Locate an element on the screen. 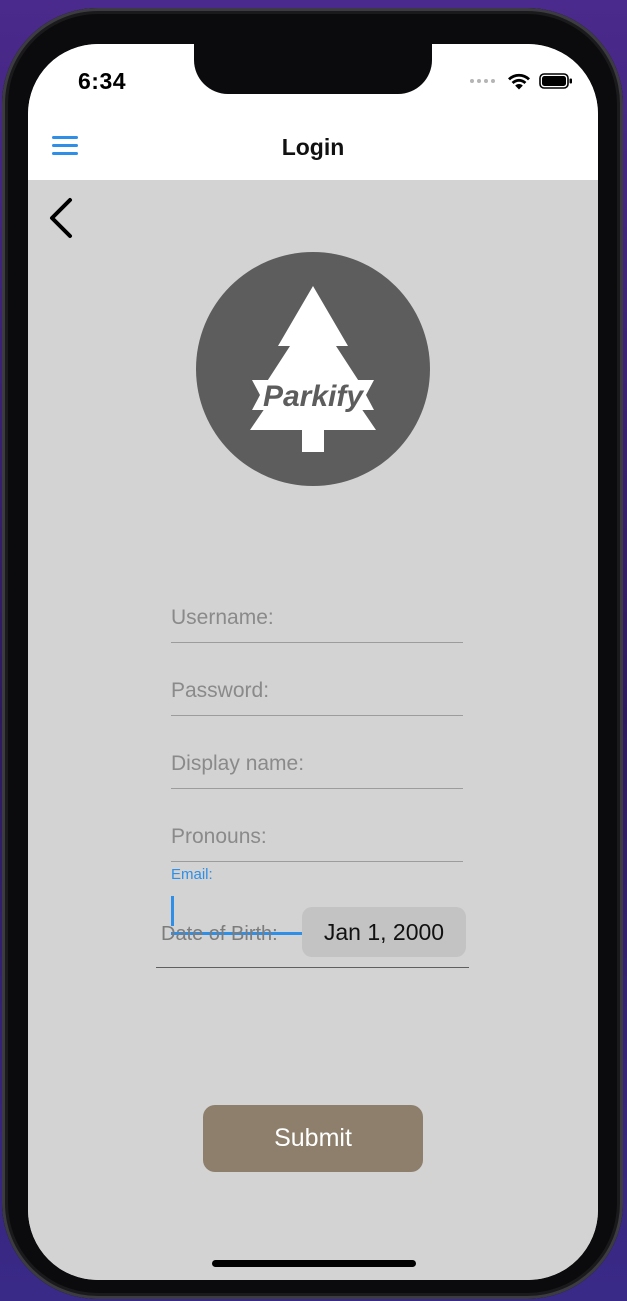 Image resolution: width=627 pixels, height=1301 pixels. chevron-left-icon is located at coordinates (63, 218).